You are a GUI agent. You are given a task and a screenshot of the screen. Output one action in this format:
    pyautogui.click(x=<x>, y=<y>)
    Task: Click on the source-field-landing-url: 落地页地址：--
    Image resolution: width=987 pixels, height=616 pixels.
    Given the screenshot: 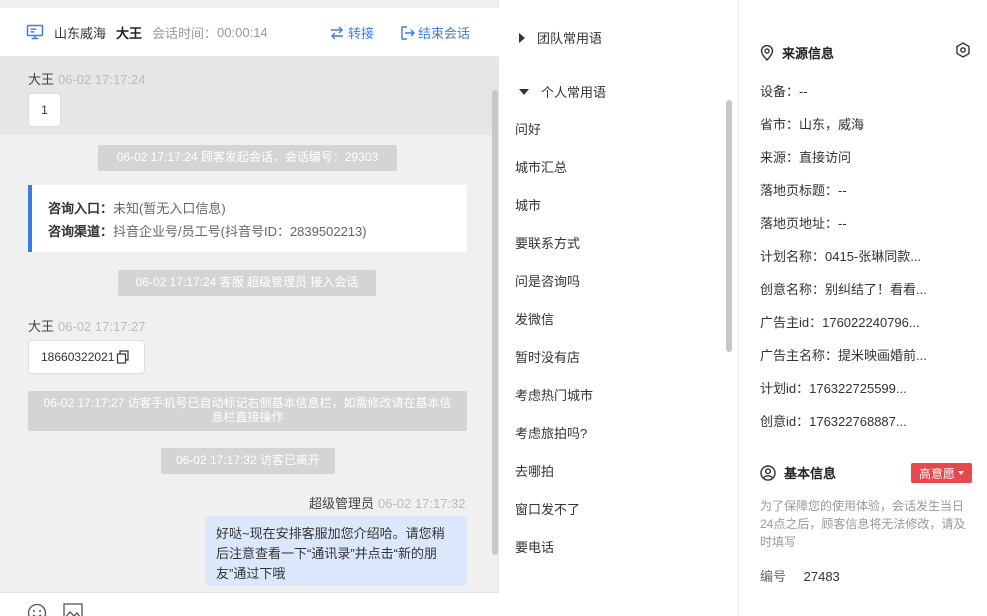 What is the action you would take?
    pyautogui.click(x=803, y=223)
    